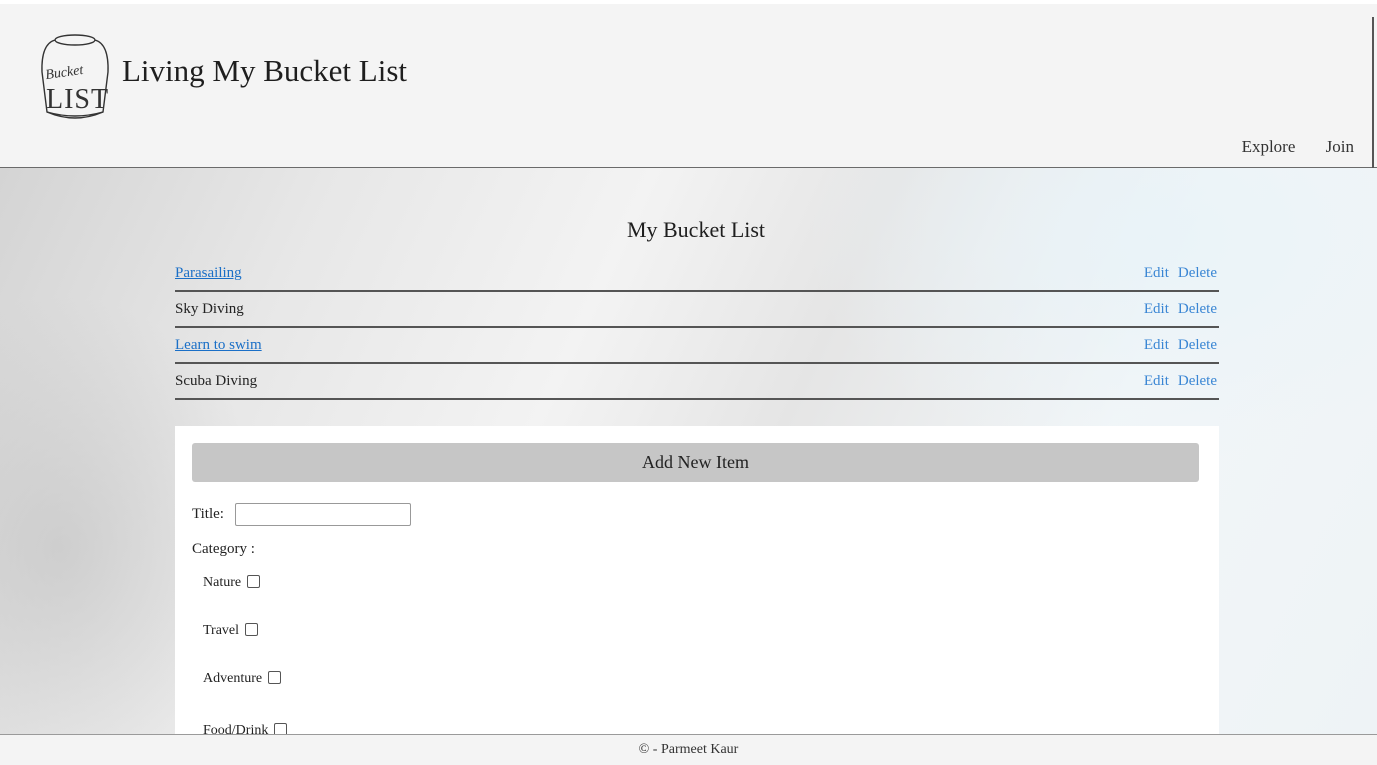  Describe the element at coordinates (697, 310) in the screenshot. I see `list-item: Sky Diving Edit Delete` at that location.